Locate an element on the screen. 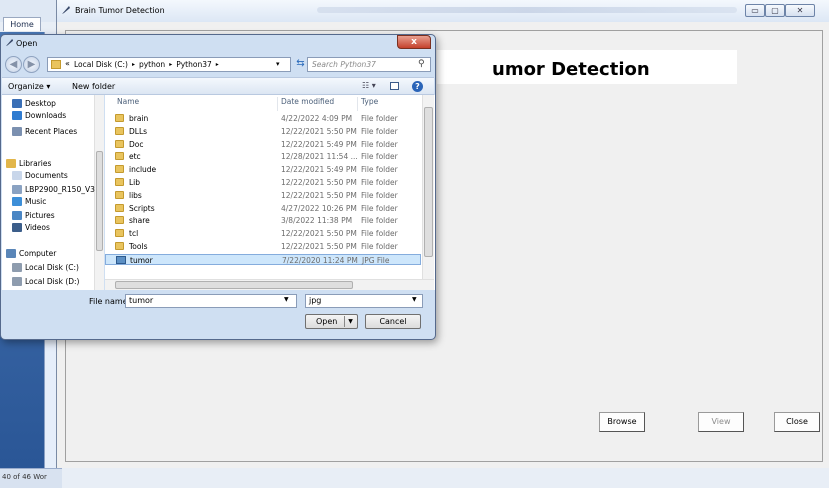 The height and width of the screenshot is (488, 829). feather-icon is located at coordinates (66, 10).